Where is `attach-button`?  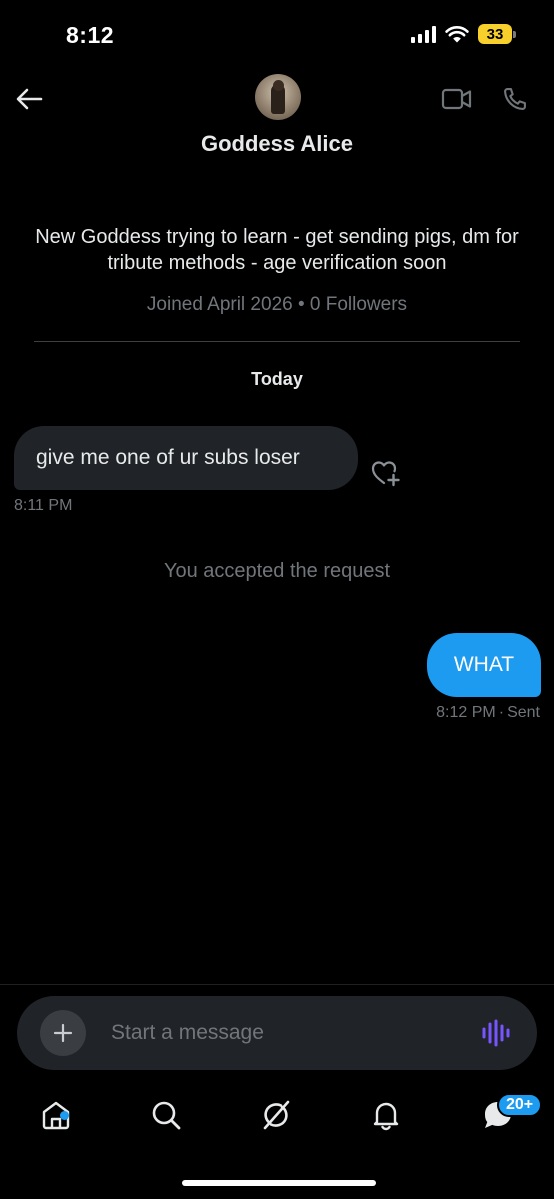 attach-button is located at coordinates (63, 1033).